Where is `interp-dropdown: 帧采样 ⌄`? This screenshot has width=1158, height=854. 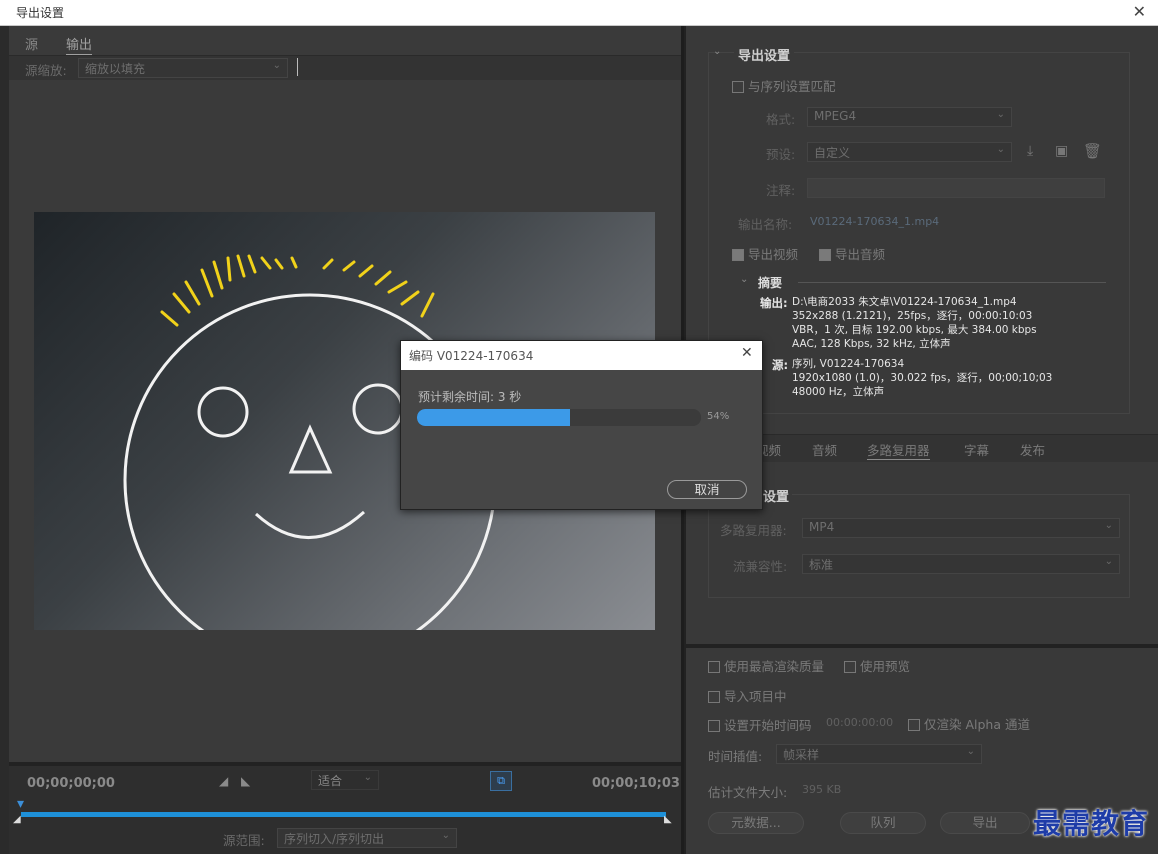 interp-dropdown: 帧采样 ⌄ is located at coordinates (879, 754).